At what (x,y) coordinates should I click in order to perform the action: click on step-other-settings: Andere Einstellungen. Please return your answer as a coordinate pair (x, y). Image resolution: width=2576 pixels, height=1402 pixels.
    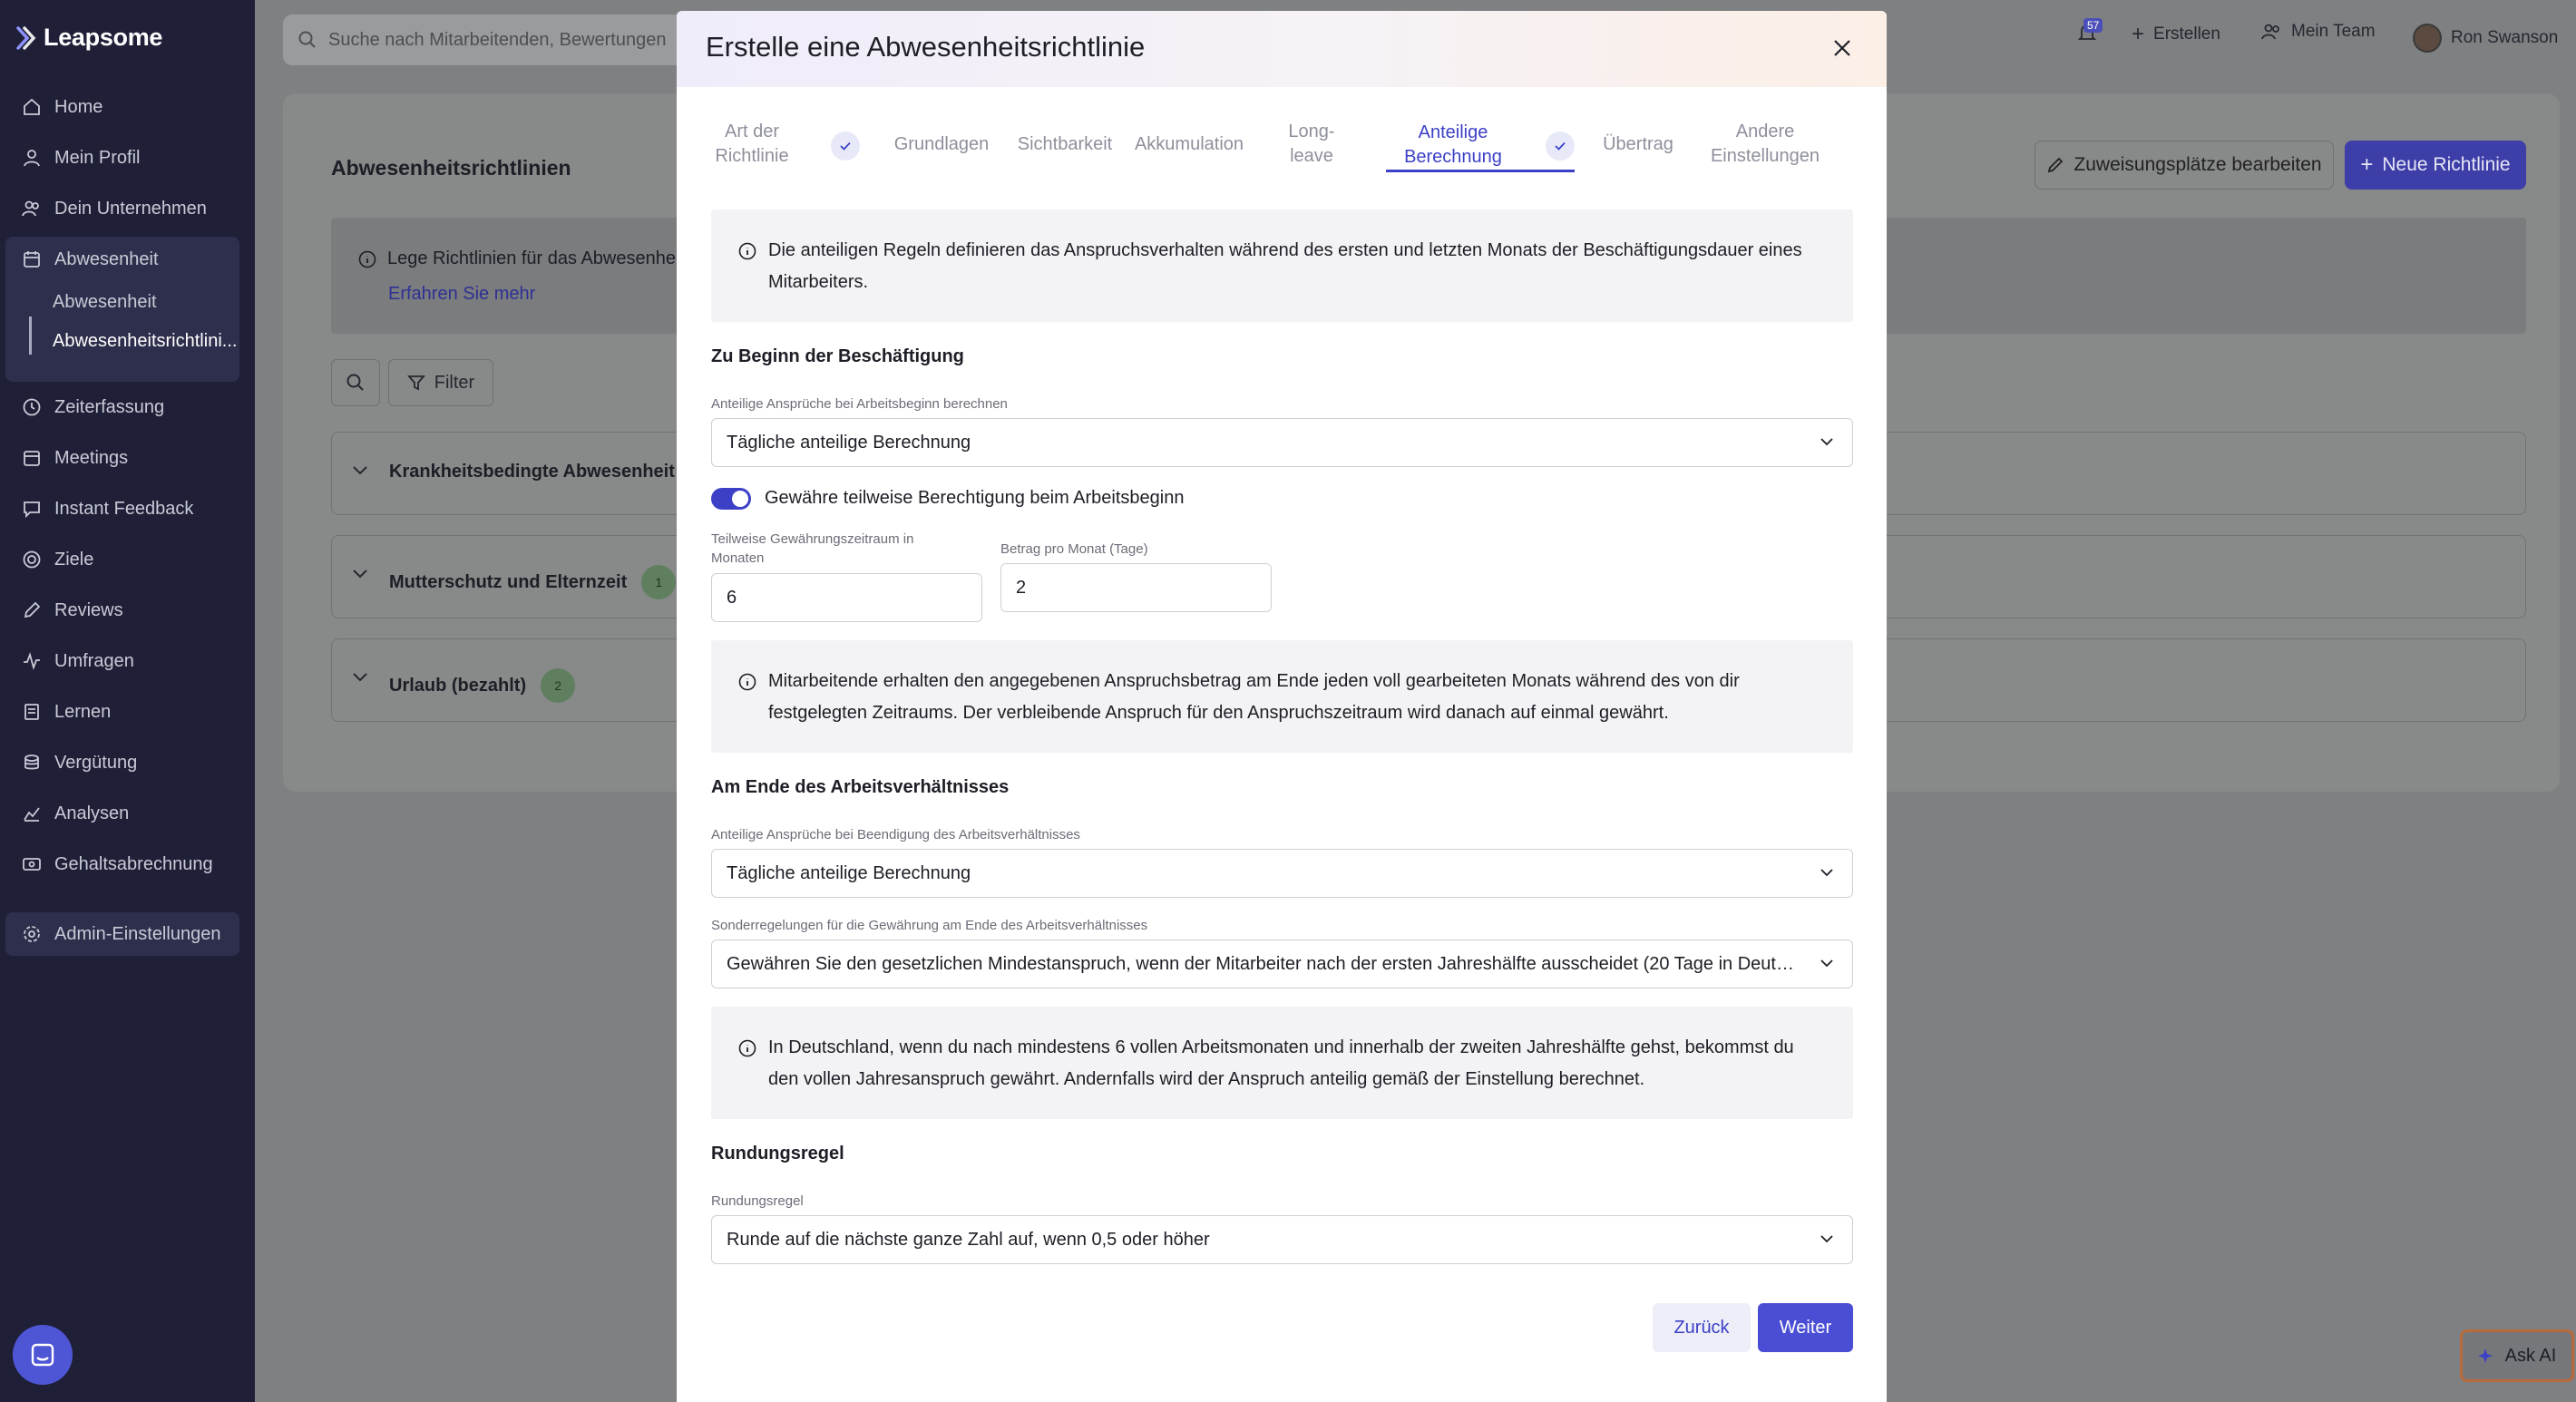
    Looking at the image, I should click on (1765, 144).